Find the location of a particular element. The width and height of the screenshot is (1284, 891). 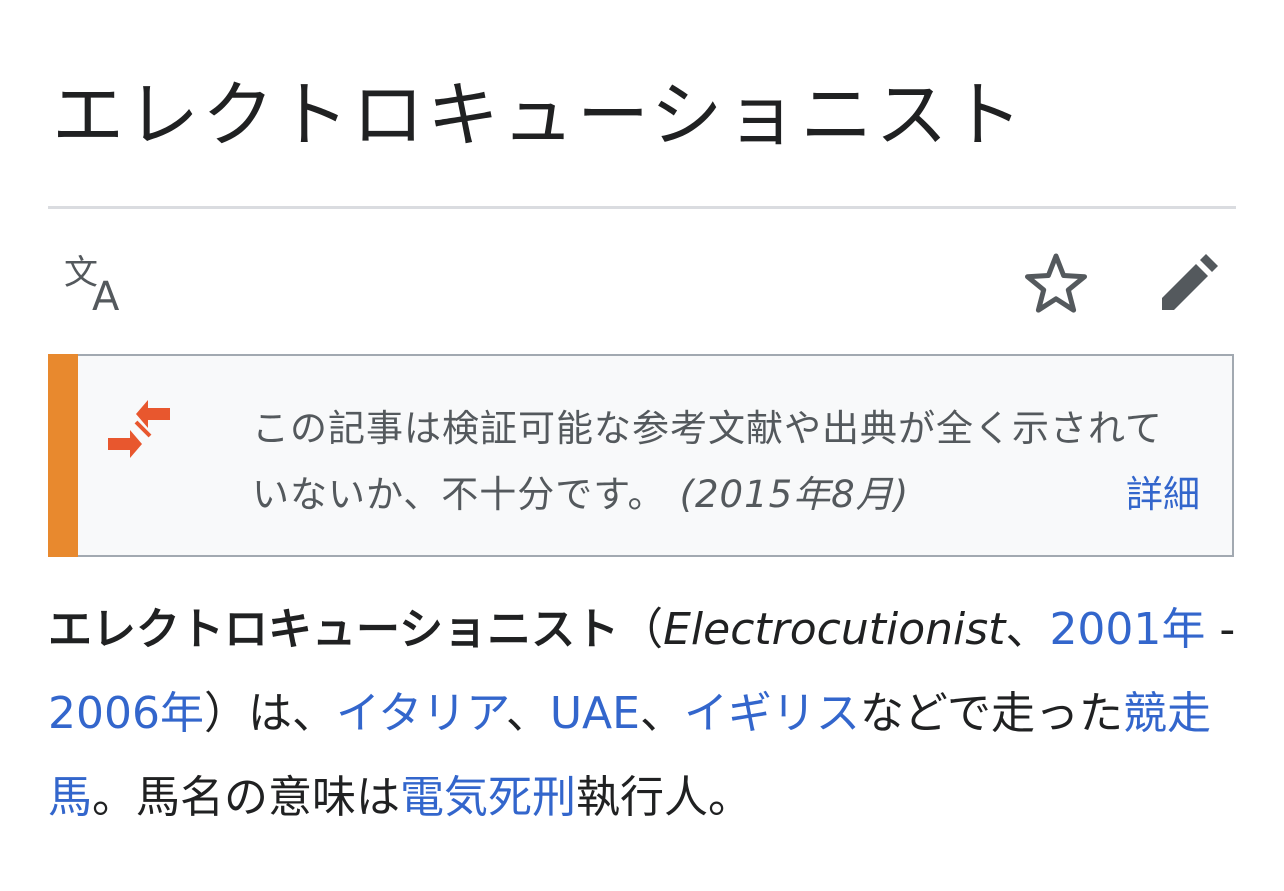

electric-chair-link: 電気死刑 is located at coordinates (488, 797).